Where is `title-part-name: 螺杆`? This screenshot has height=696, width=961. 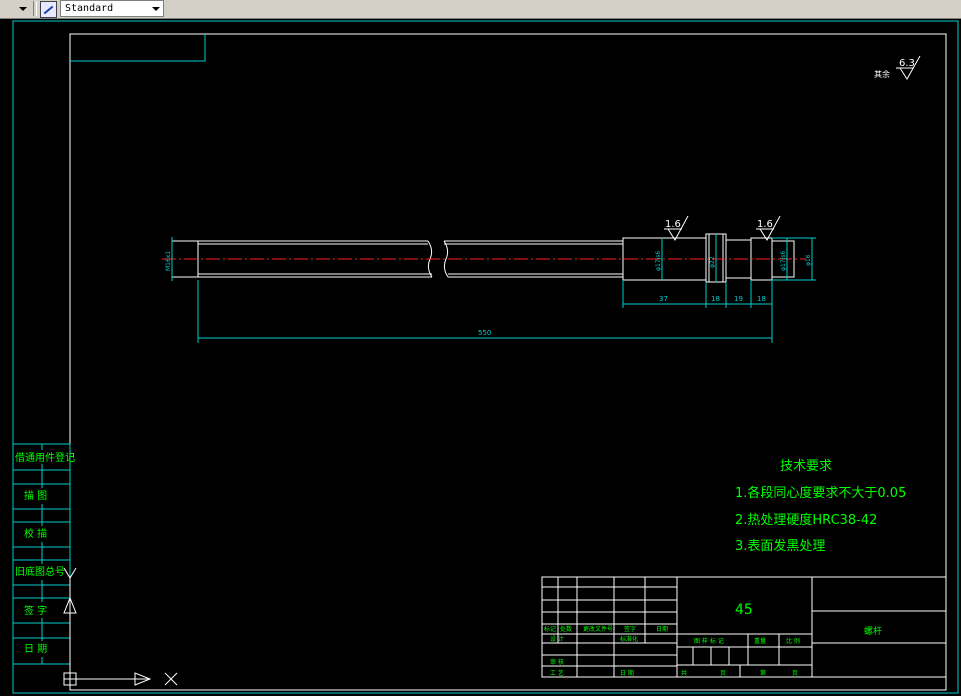 title-part-name: 螺杆 is located at coordinates (873, 631).